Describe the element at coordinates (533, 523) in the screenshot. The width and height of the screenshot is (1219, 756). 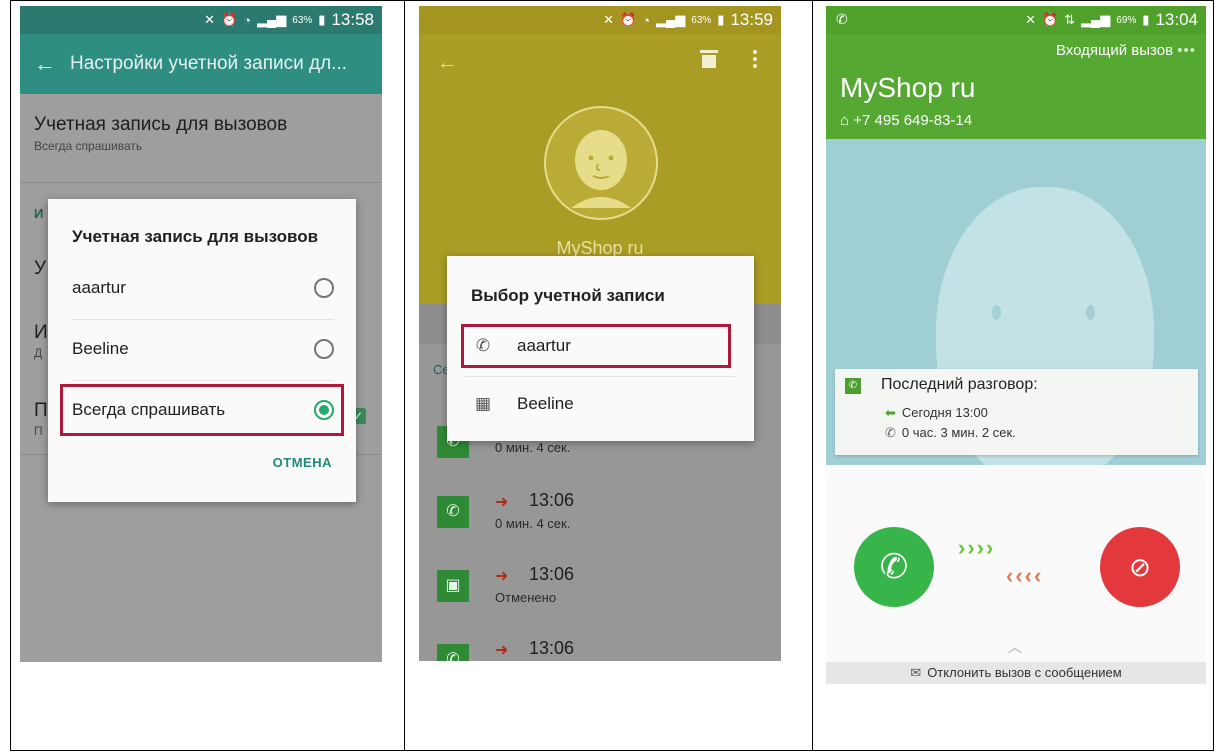
I see `call-duration: 0 мин. 4 сек.` at that location.